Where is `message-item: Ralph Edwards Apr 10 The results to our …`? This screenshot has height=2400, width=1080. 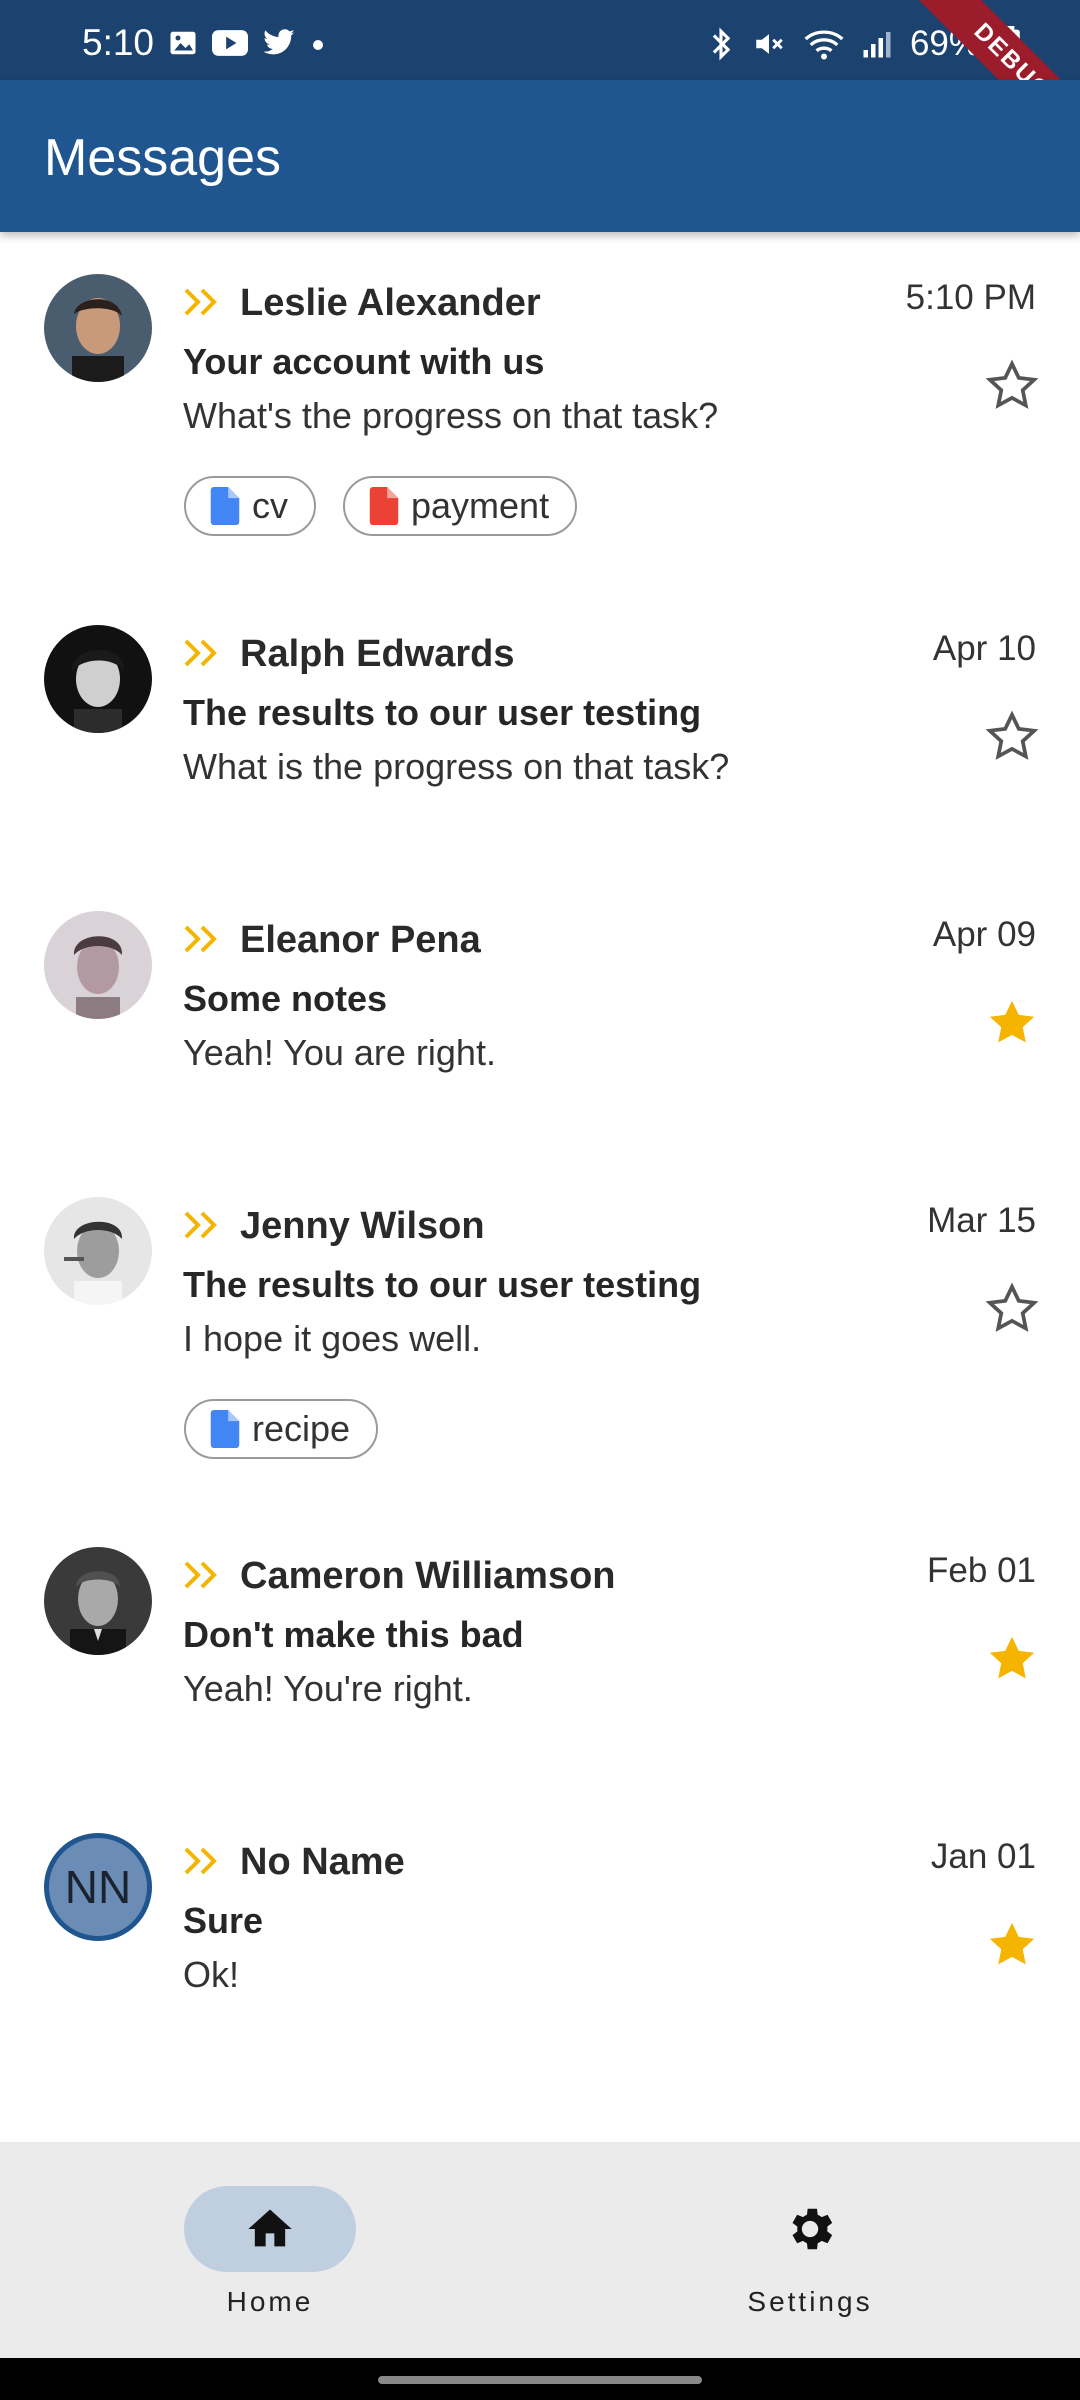
message-item: Ralph Edwards Apr 10 The results to our … is located at coordinates (540, 725).